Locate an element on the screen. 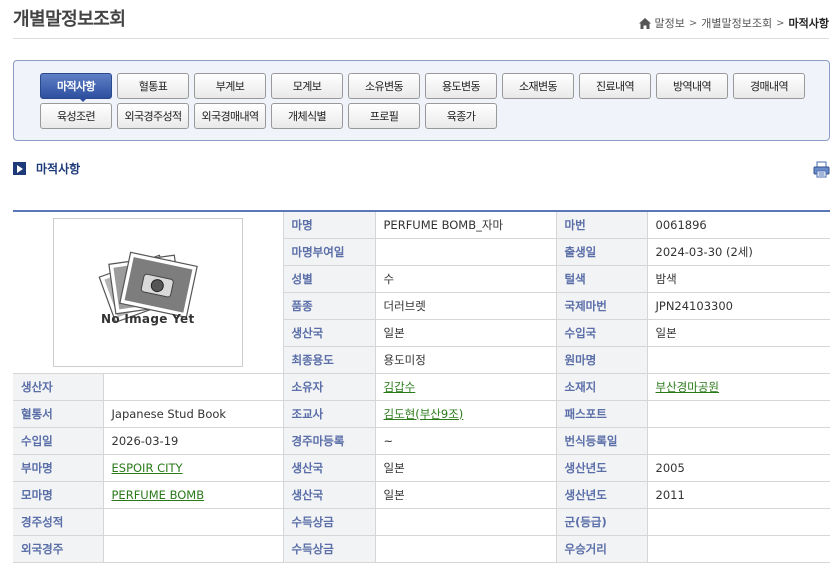  label-producer: 생산자 is located at coordinates (58, 387).